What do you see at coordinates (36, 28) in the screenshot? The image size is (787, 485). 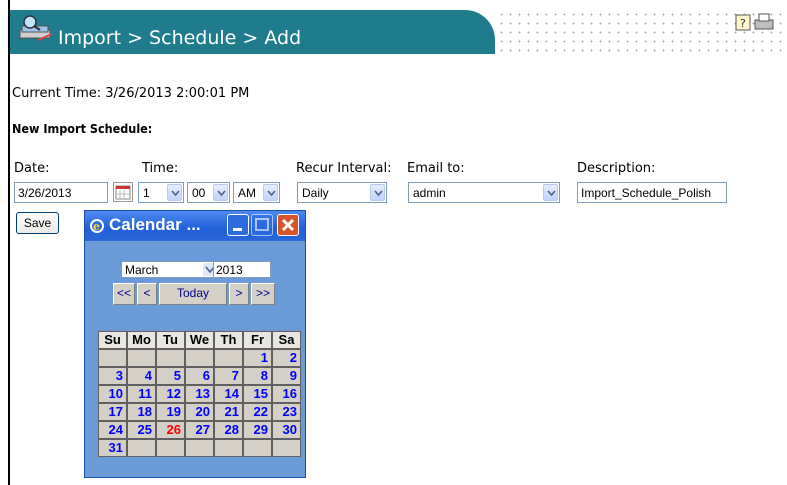 I see `import-search-icon` at bounding box center [36, 28].